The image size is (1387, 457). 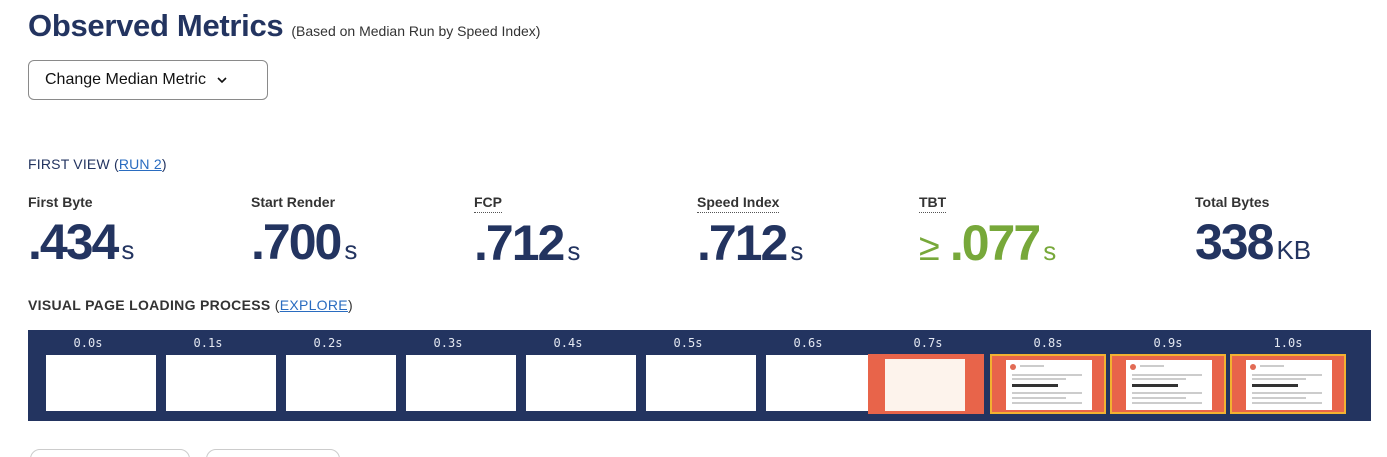 I want to click on metric-label: Total Bytes, so click(x=1232, y=202).